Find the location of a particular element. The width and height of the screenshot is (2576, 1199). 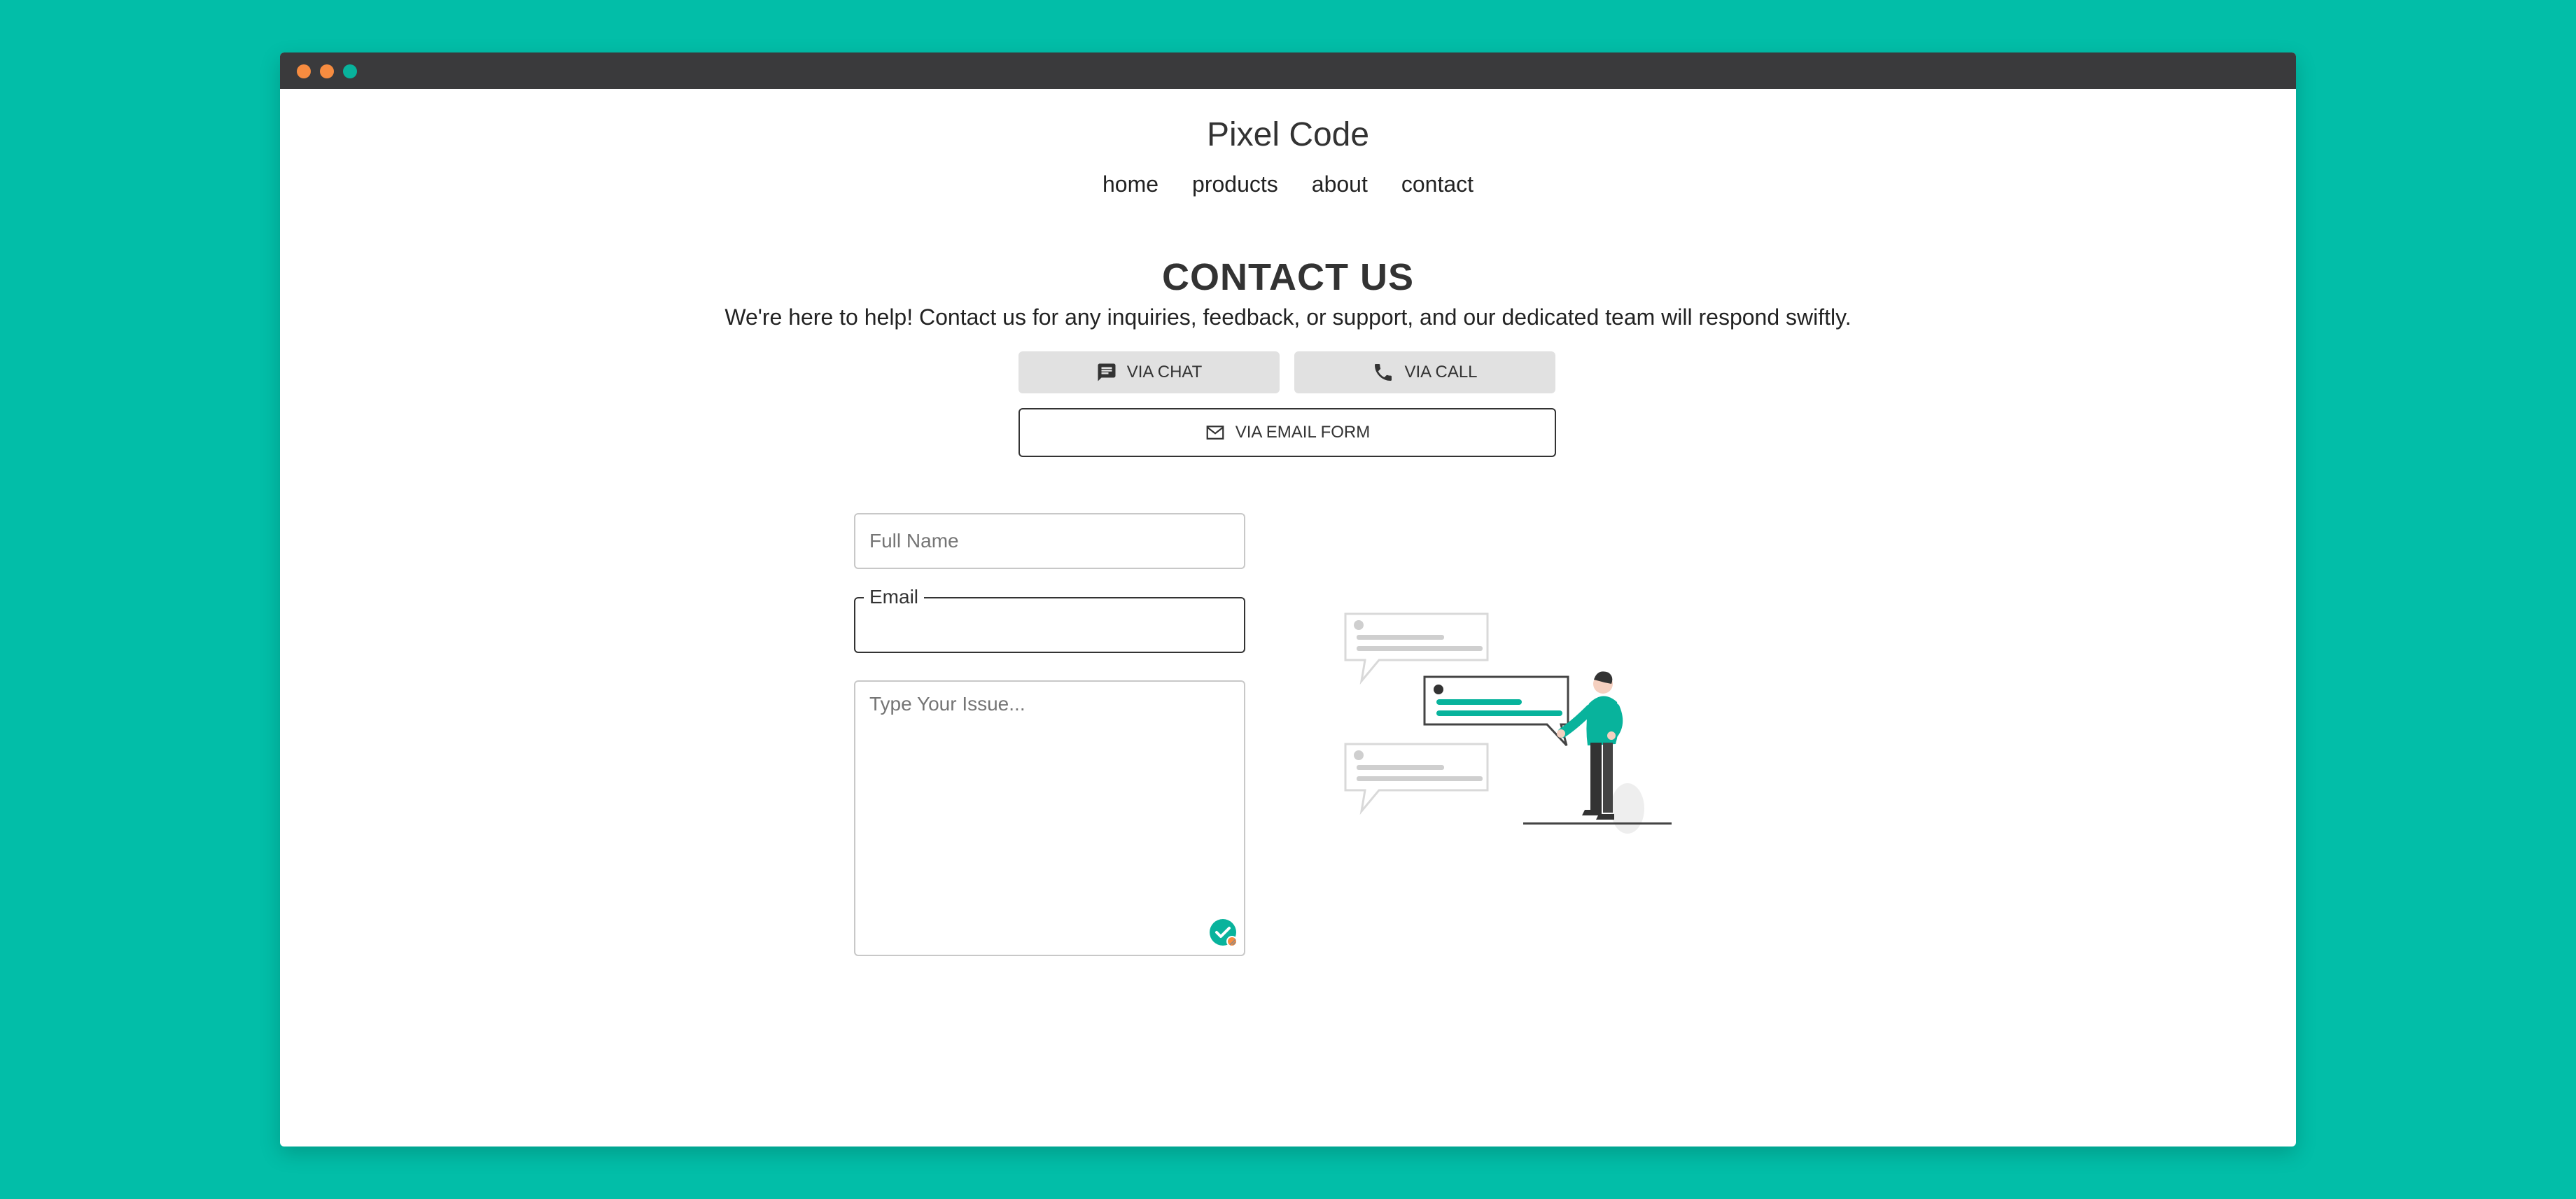

full-name-field is located at coordinates (1049, 541).